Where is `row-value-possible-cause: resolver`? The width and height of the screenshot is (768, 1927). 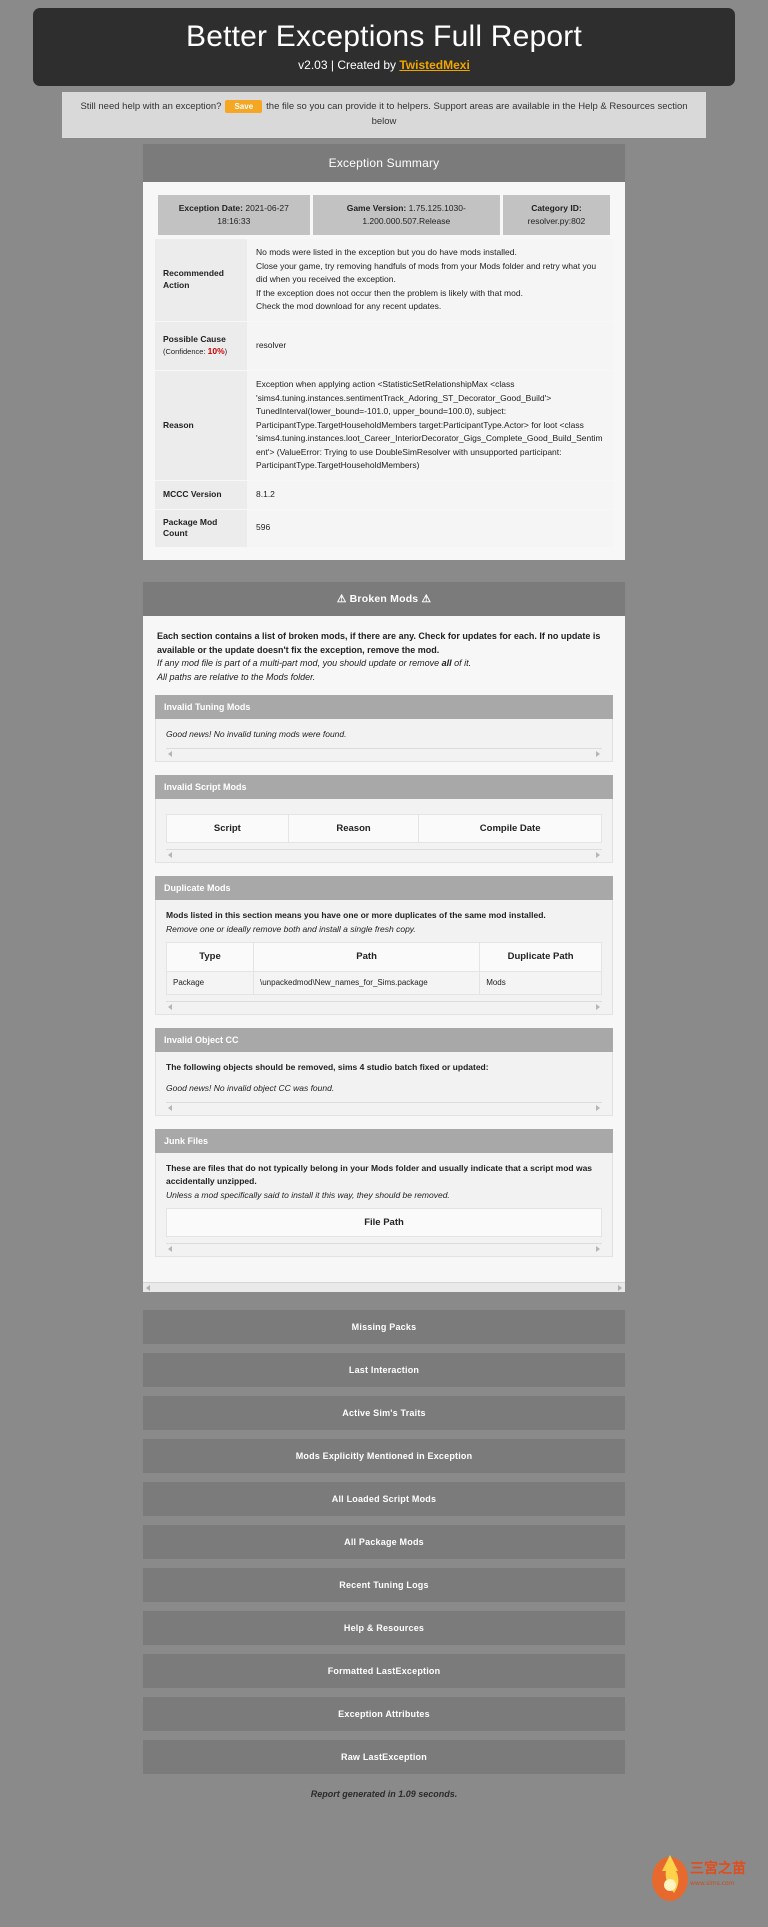 row-value-possible-cause: resolver is located at coordinates (430, 345).